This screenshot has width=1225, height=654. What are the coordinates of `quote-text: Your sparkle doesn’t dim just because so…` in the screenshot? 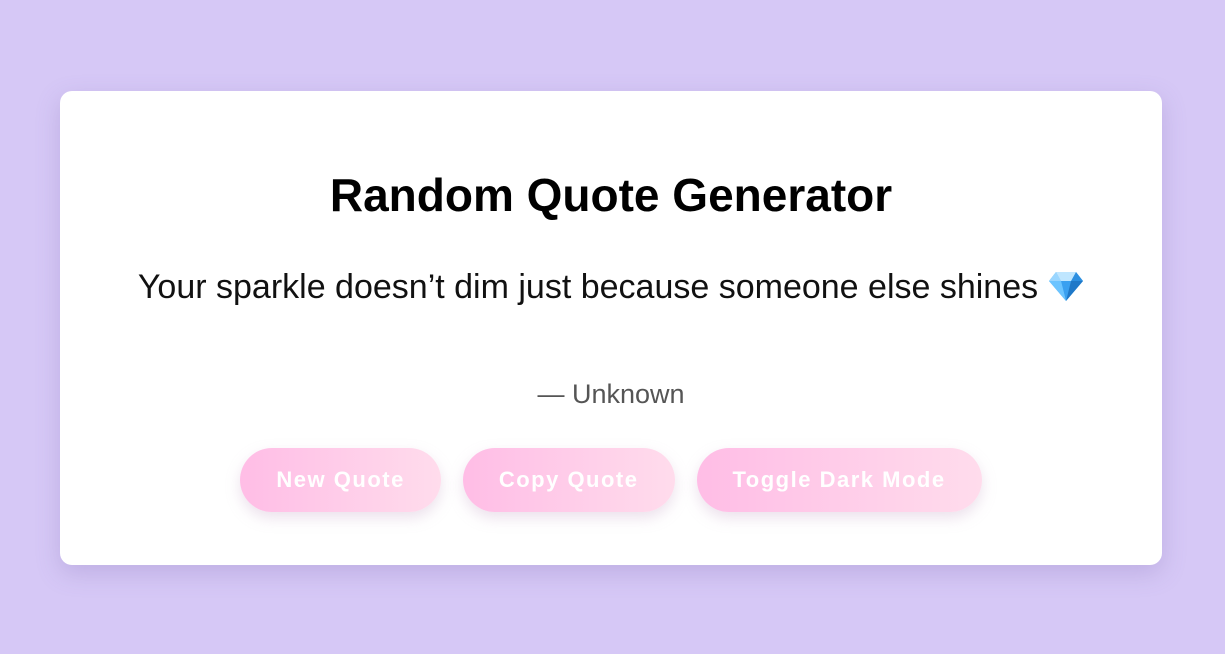 It's located at (588, 287).